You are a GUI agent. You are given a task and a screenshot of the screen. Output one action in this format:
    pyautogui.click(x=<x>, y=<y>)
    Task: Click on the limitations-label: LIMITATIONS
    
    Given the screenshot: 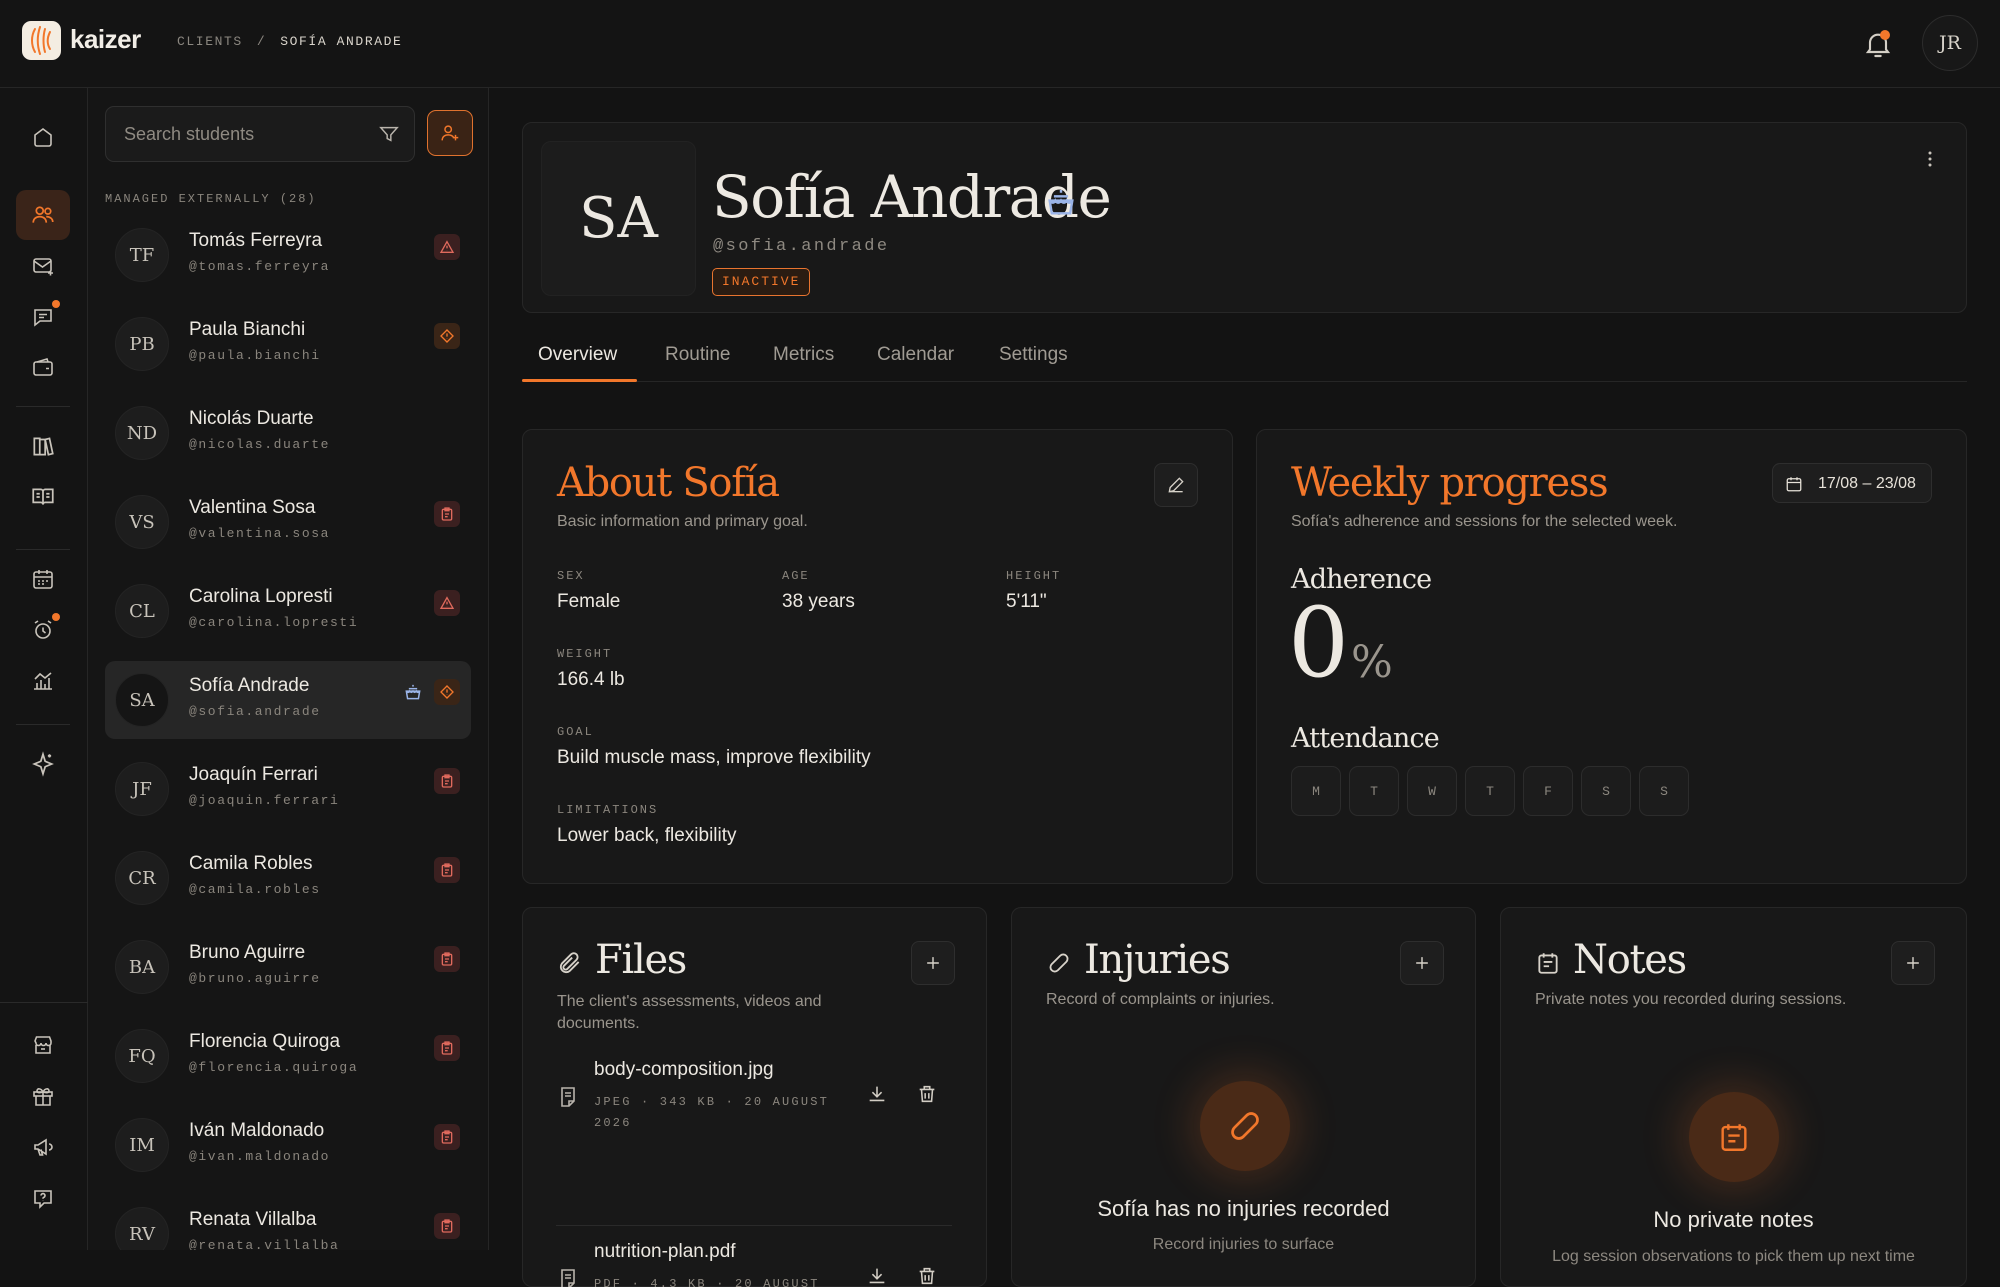 What is the action you would take?
    pyautogui.click(x=608, y=810)
    